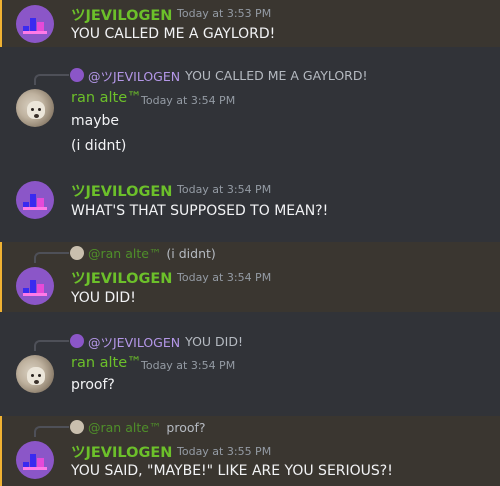 The width and height of the screenshot is (500, 486). Describe the element at coordinates (200, 211) in the screenshot. I see `message-text: WHAT'S THAT SUPPOSED TO MEAN?!` at that location.